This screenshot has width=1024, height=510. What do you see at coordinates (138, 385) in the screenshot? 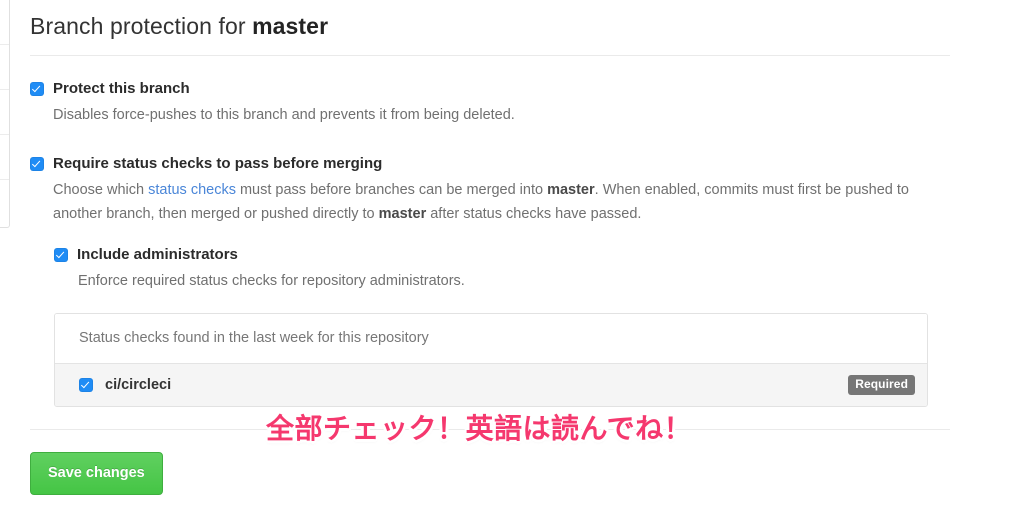
I see `status-check-name: ci/circleci` at bounding box center [138, 385].